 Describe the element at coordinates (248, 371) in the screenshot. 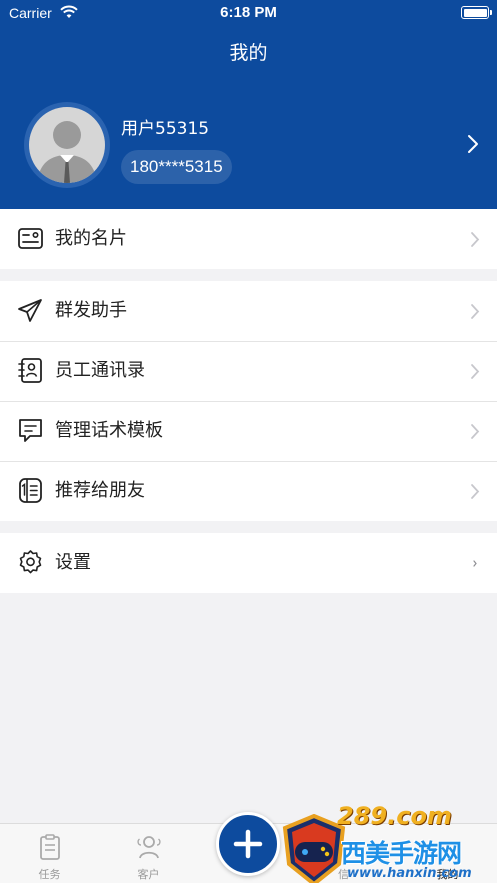

I see `menu-item-employee-directory: 员工通讯录` at that location.